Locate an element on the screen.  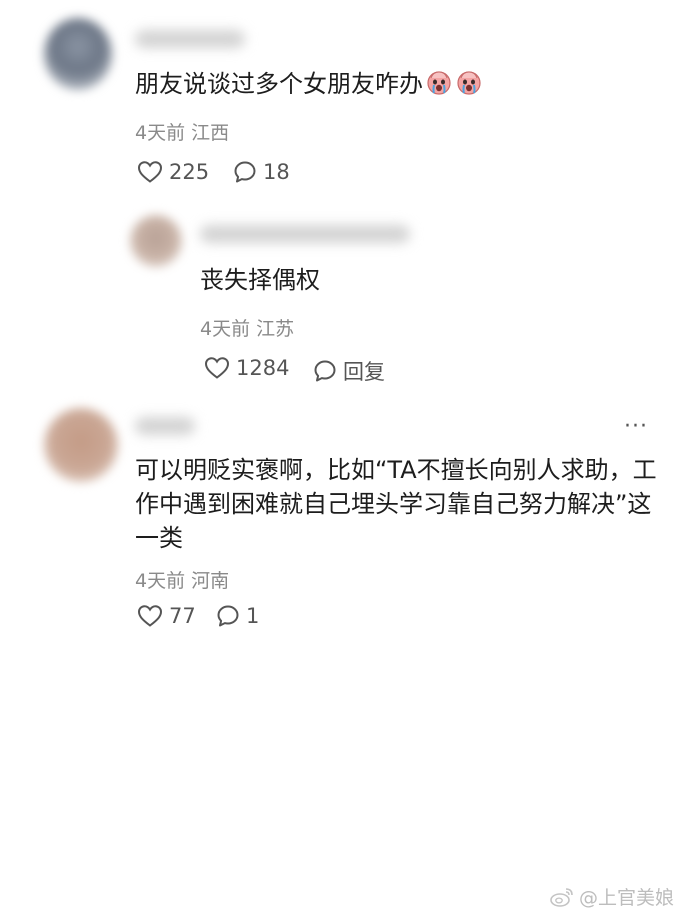
comment-text: 朋友说谈过多个女朋友咋办 is located at coordinates (309, 84).